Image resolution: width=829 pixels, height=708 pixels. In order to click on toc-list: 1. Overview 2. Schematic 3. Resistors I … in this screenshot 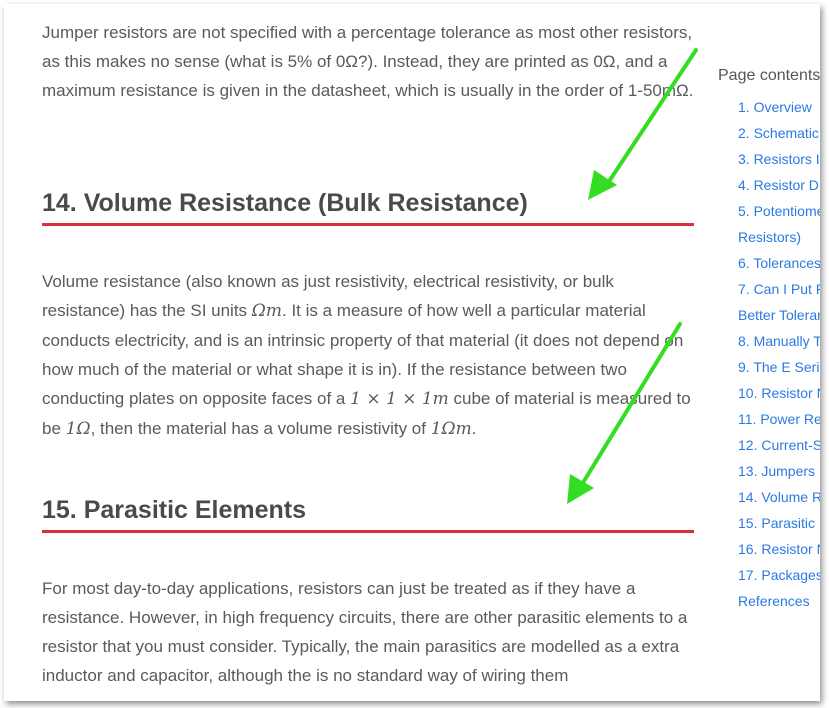, I will do `click(769, 354)`.